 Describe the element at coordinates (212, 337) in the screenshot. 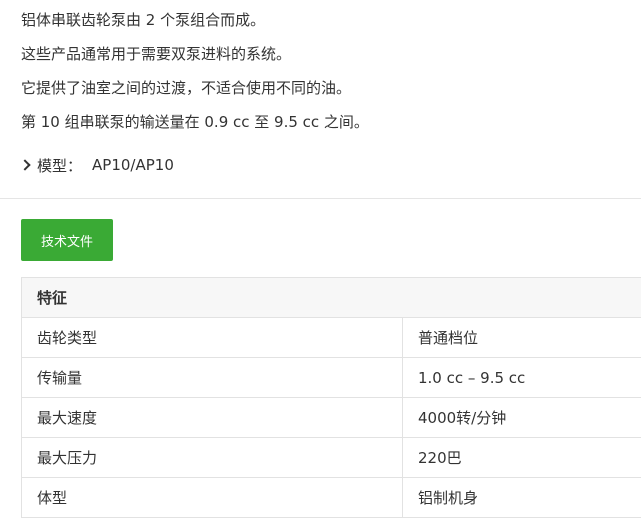

I see `feature-name: 齿轮类型` at that location.